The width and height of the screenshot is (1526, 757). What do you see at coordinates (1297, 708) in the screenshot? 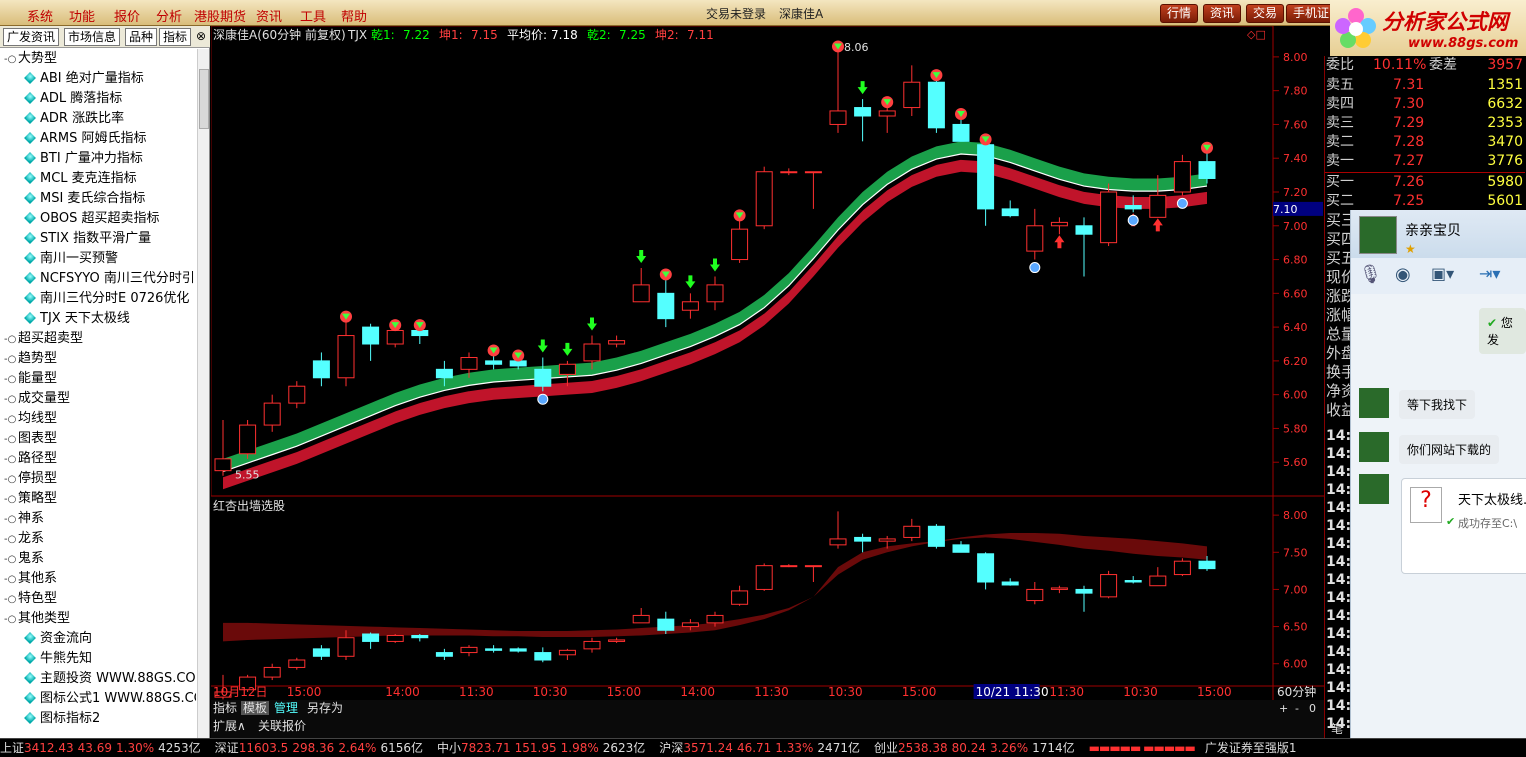
I see `zoom-control: -` at bounding box center [1297, 708].